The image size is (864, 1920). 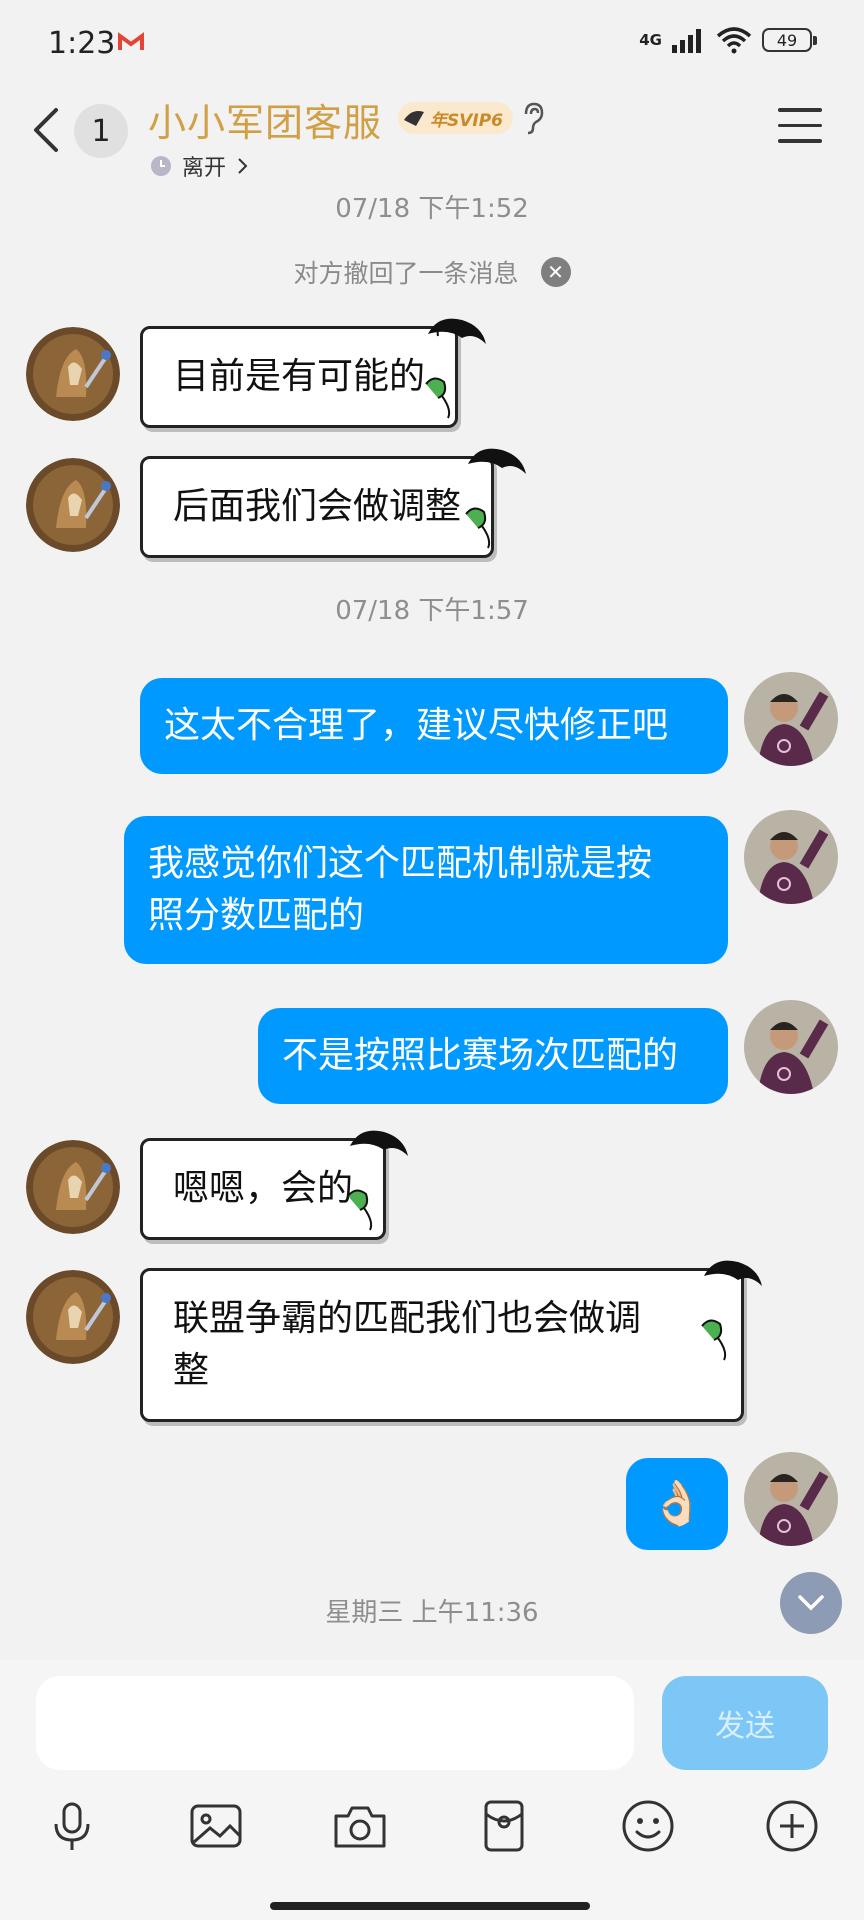 I want to click on red-packet-icon, so click(x=504, y=1826).